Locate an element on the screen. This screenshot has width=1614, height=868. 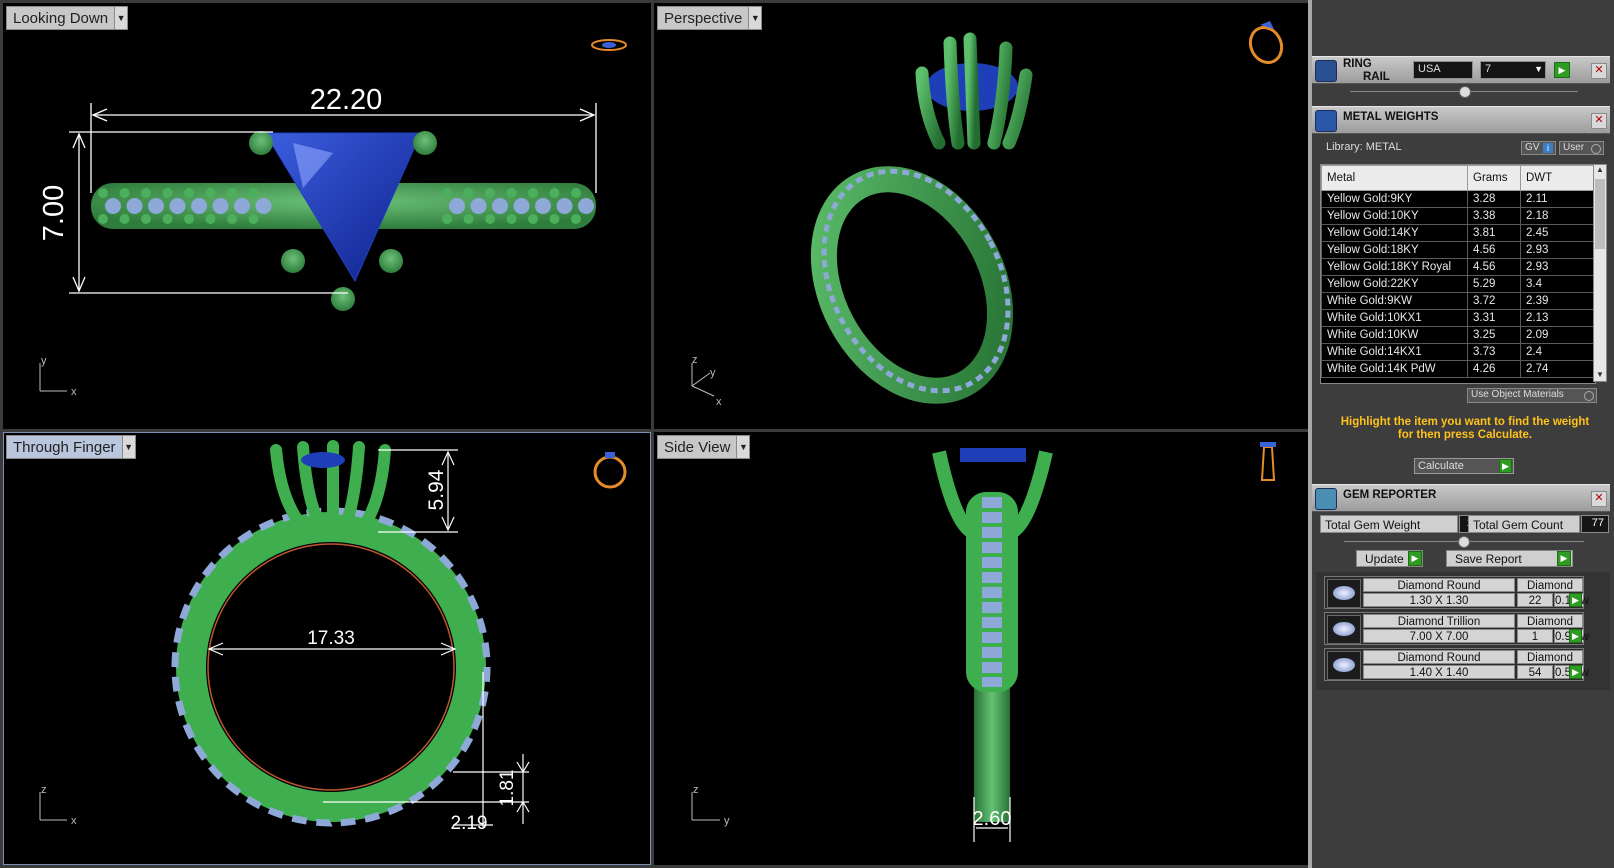
ring-rail-title-2: RAIL is located at coordinates (1376, 77).